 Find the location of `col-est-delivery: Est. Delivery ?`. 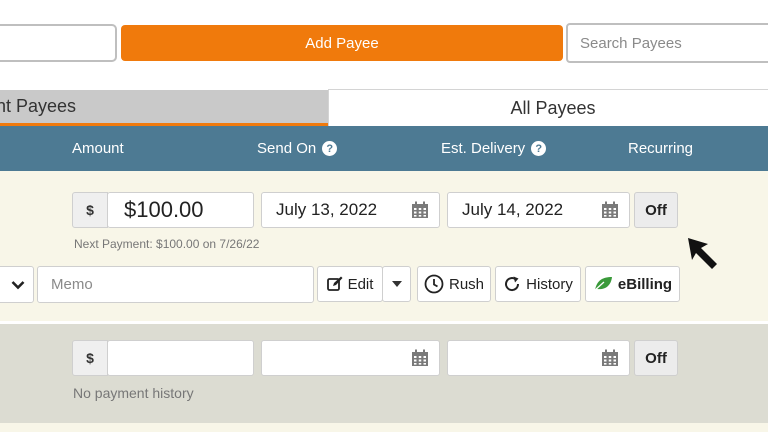

col-est-delivery: Est. Delivery ? is located at coordinates (494, 148).